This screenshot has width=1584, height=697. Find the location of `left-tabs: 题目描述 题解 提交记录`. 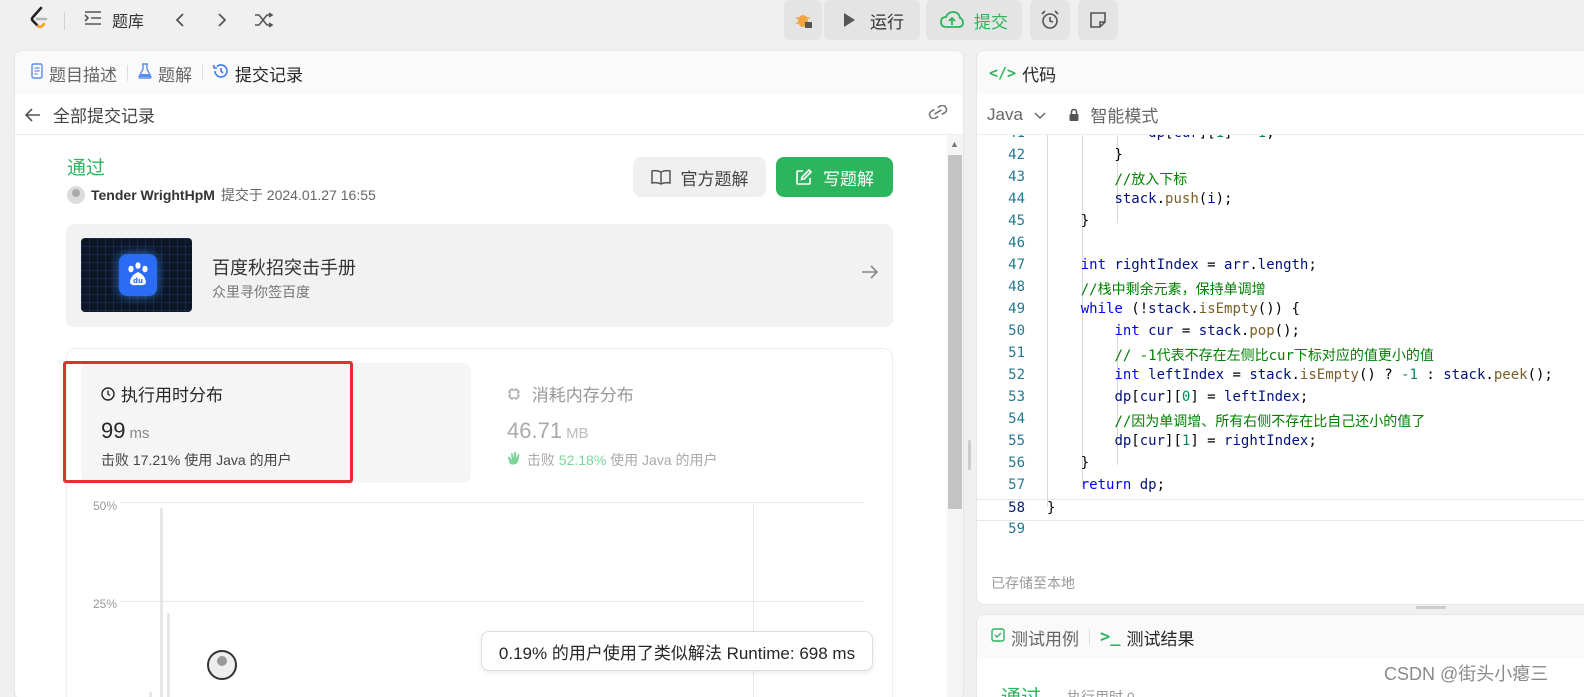

left-tabs: 题目描述 题解 提交记录 is located at coordinates (489, 73).